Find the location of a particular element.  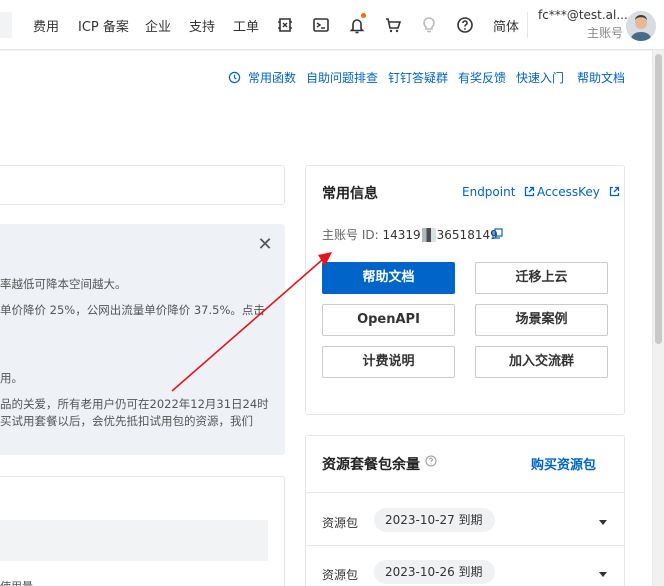

question-icon is located at coordinates (431, 461).